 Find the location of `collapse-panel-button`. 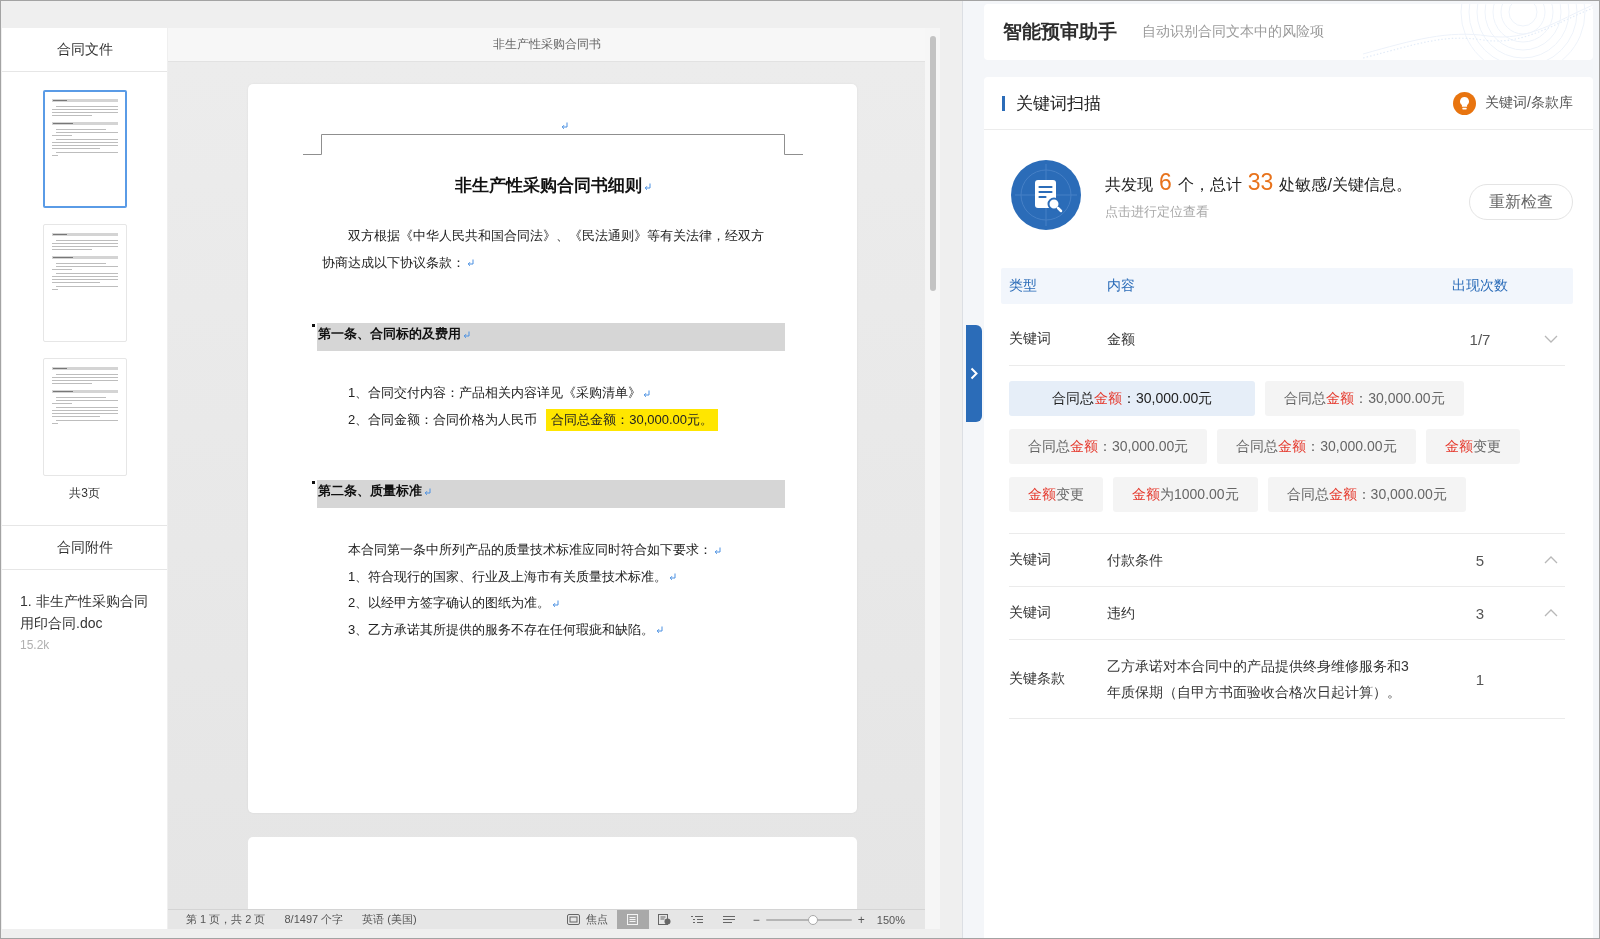

collapse-panel-button is located at coordinates (974, 373).